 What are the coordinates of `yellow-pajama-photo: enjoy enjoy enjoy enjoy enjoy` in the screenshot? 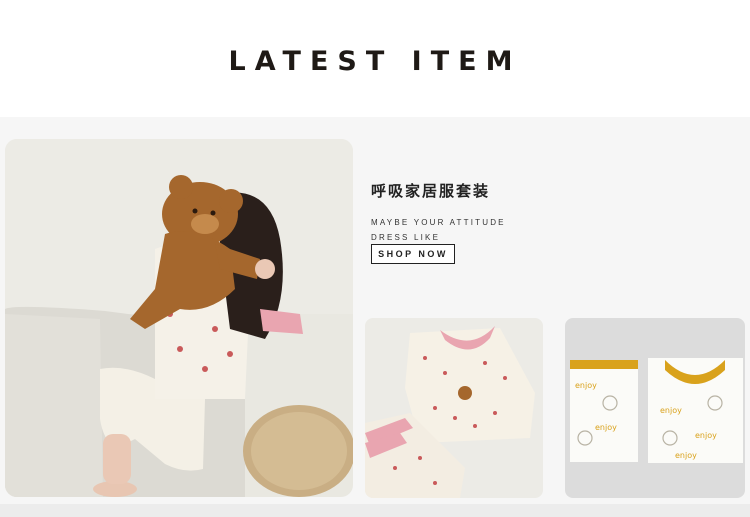 It's located at (655, 408).